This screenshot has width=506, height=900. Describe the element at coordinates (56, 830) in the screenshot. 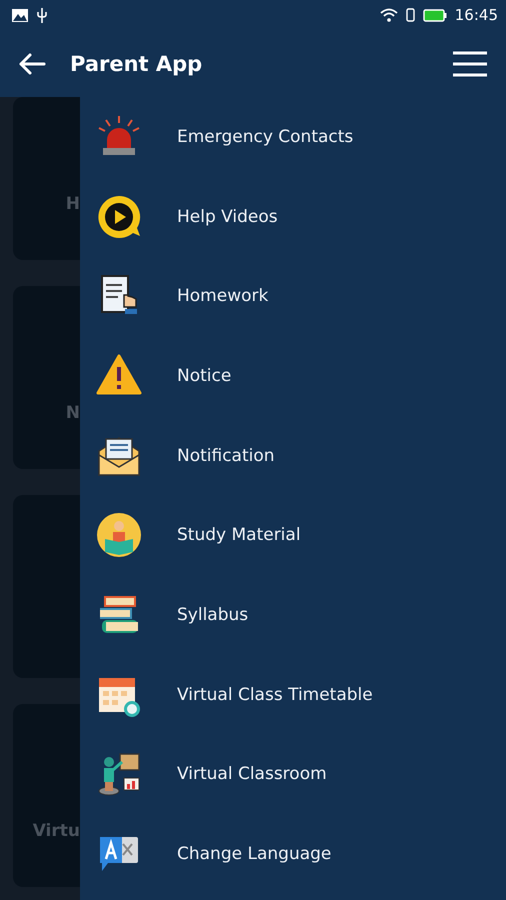

I see `card-label: Virtu` at that location.